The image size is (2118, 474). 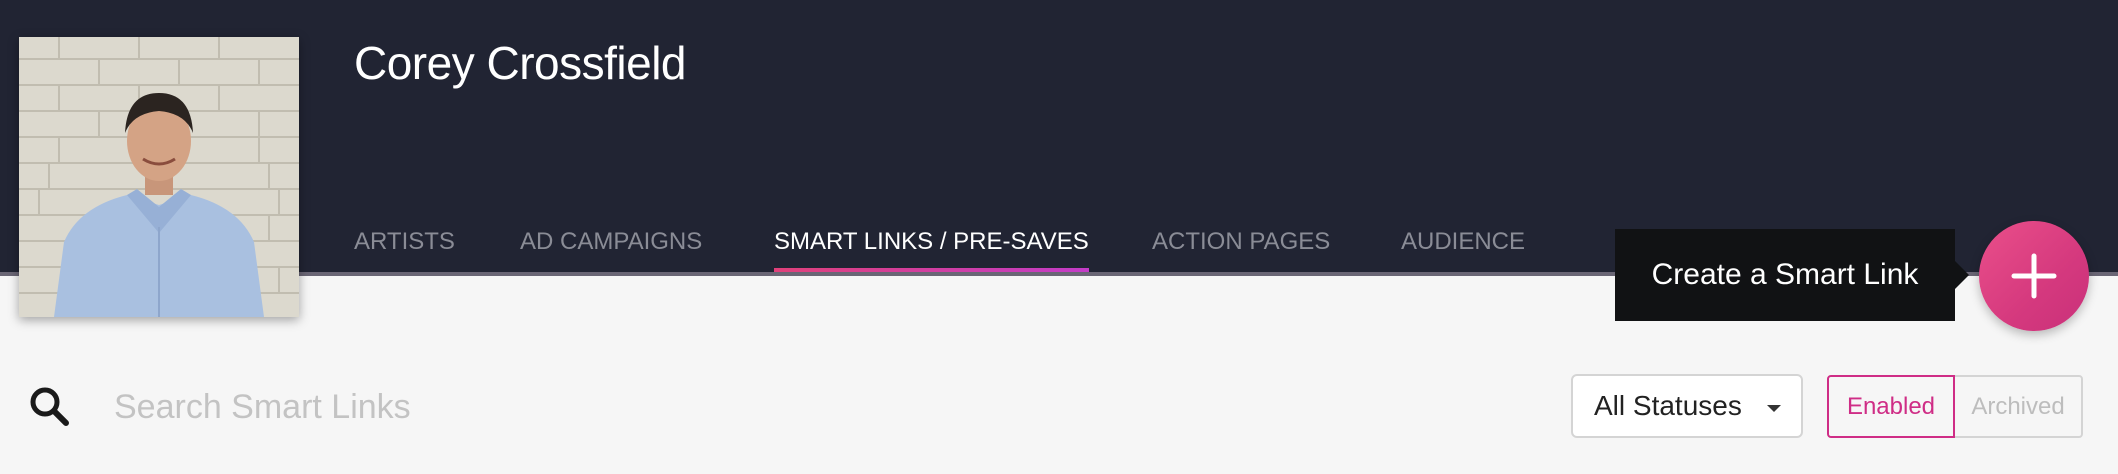 What do you see at coordinates (1891, 406) in the screenshot?
I see `enabled-toggle-button: Enabled` at bounding box center [1891, 406].